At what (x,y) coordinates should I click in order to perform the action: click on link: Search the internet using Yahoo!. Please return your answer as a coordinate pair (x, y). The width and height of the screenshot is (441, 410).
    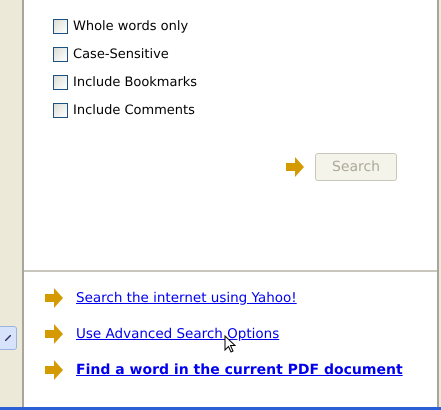
    Looking at the image, I should click on (186, 298).